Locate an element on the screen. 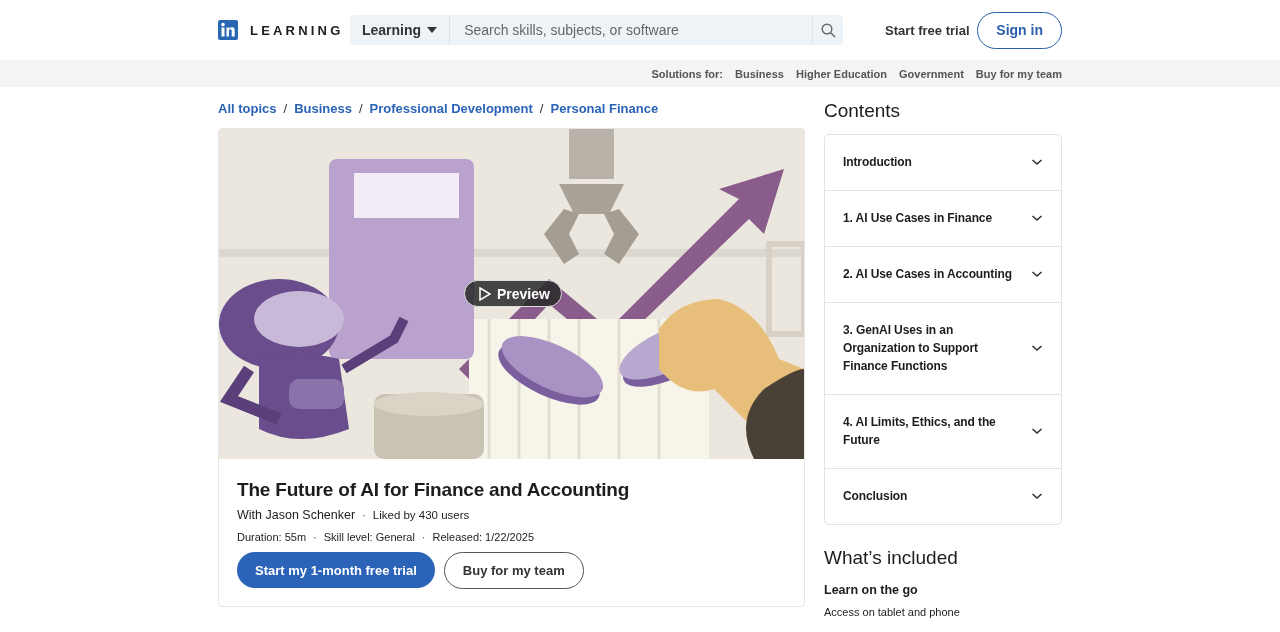 The height and width of the screenshot is (632, 1280). included-item-text: Access on tablet and phone is located at coordinates (892, 612).